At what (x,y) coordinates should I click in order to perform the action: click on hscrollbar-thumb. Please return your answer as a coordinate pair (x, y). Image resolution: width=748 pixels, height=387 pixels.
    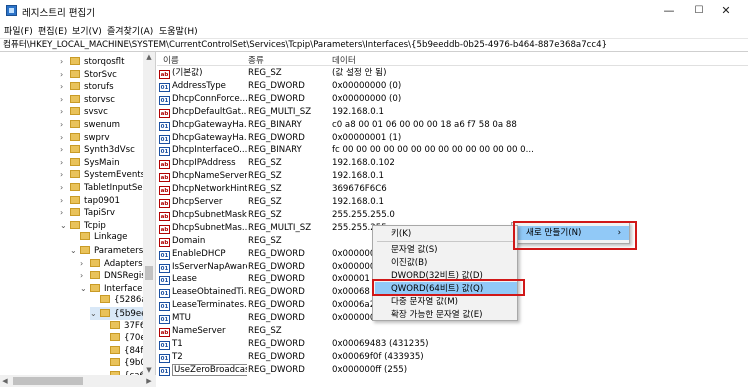
    Looking at the image, I should click on (48, 381).